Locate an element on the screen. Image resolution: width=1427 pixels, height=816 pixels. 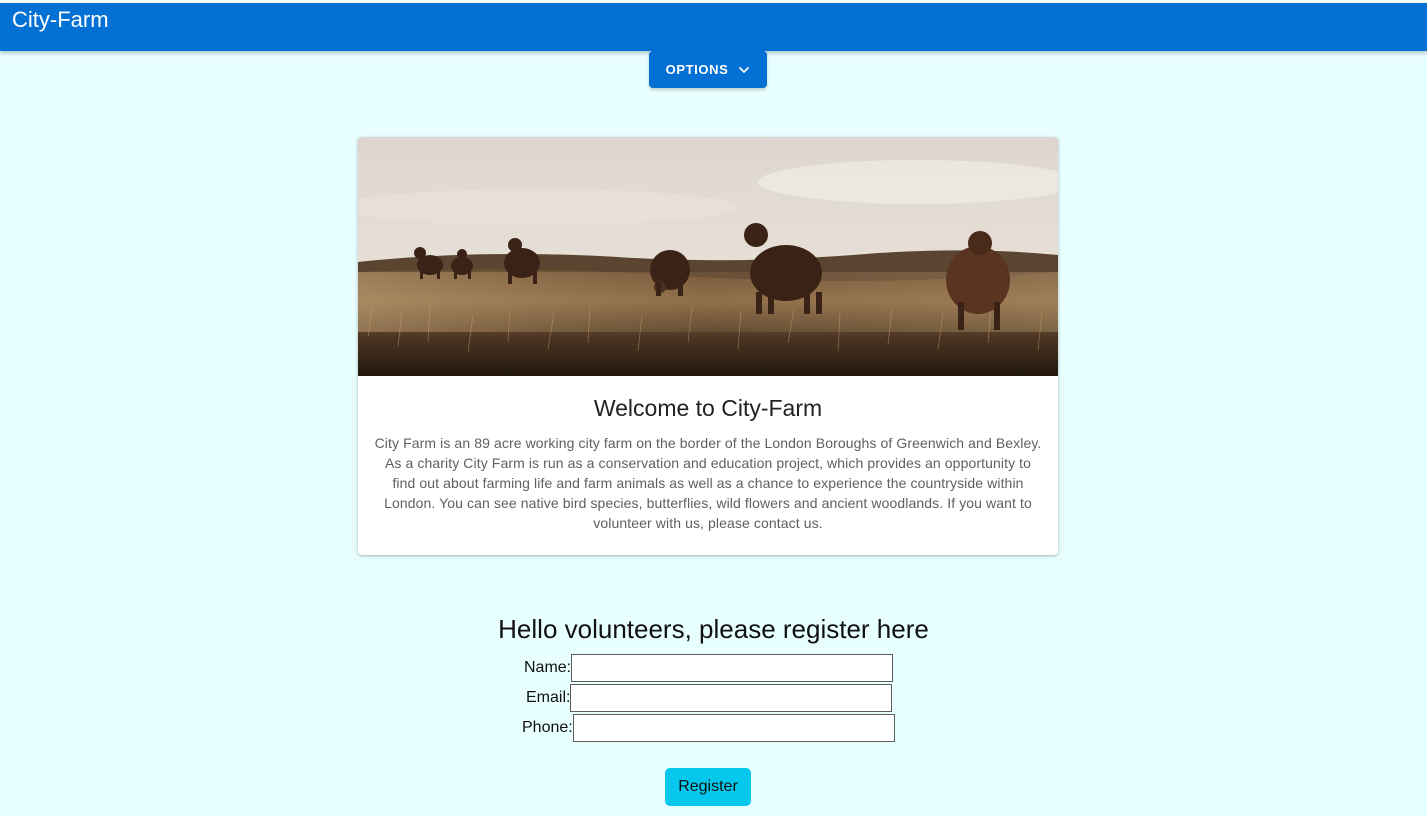
options-menu-label: OPTIONS is located at coordinates (697, 69).